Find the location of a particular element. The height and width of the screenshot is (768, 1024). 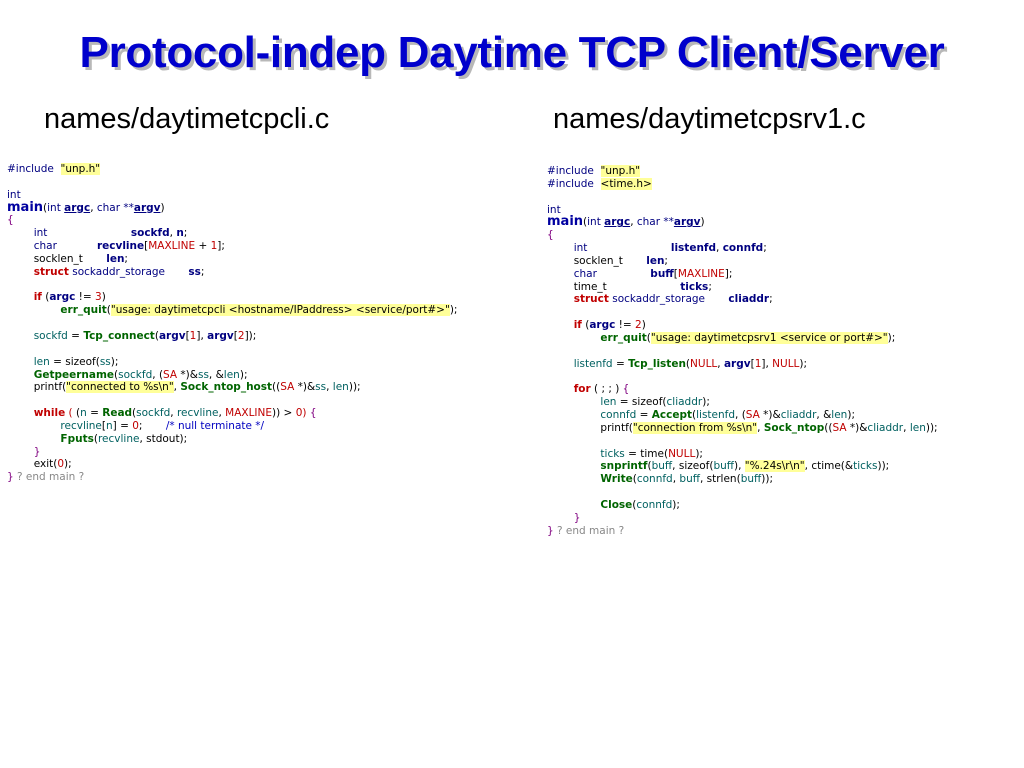

code-token: , strlen( is located at coordinates (720, 479).